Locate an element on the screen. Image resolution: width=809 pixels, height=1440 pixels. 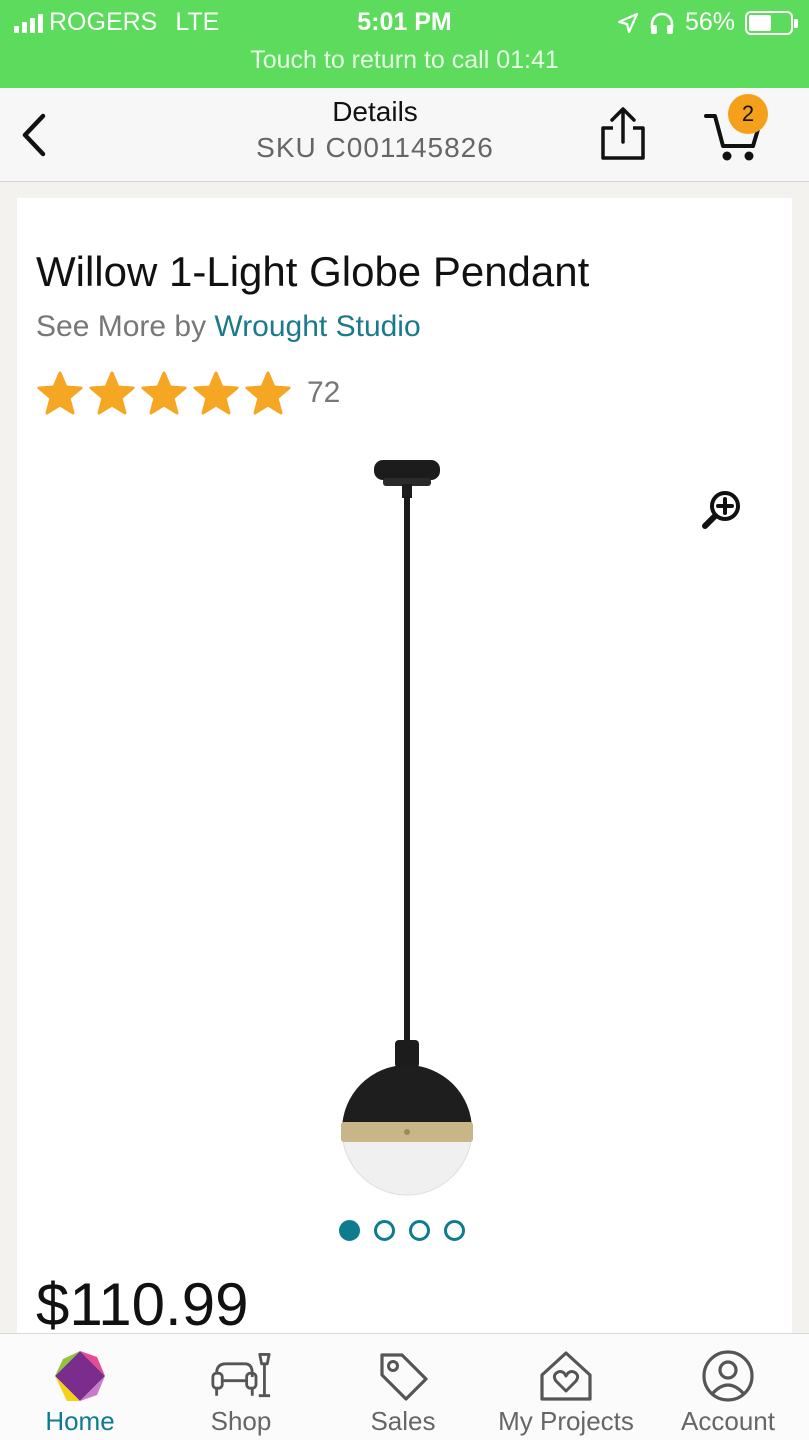
cart-count-badge: 2 is located at coordinates (748, 114).